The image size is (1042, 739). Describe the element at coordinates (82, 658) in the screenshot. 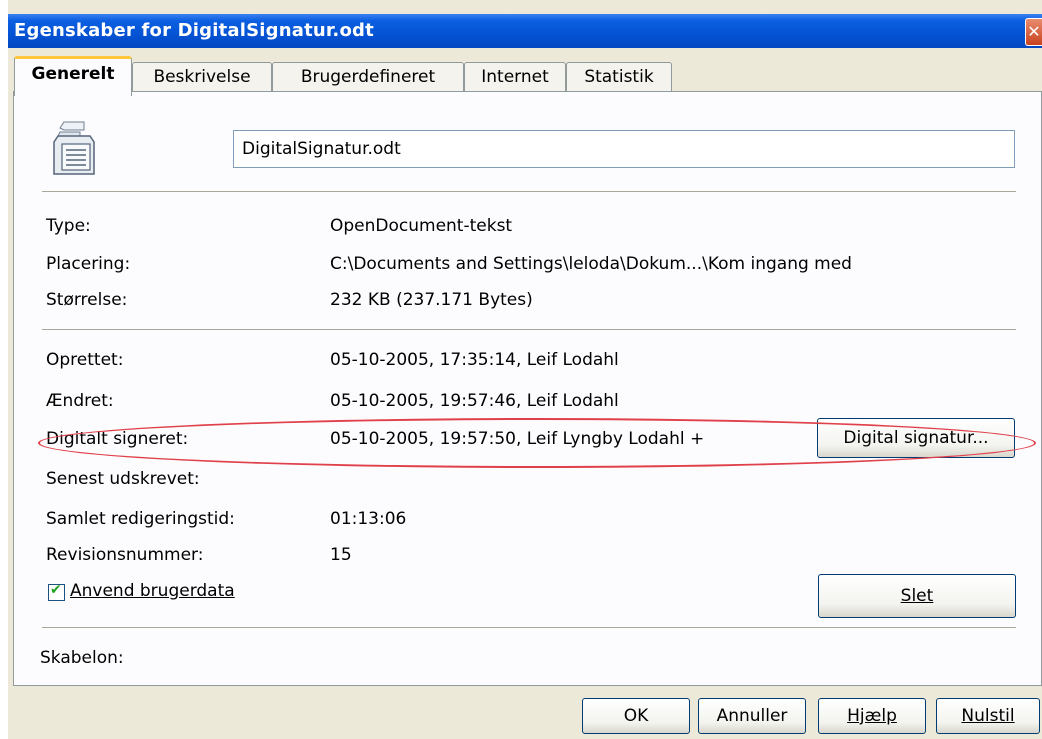

I see `template-label: Skabelon:` at that location.